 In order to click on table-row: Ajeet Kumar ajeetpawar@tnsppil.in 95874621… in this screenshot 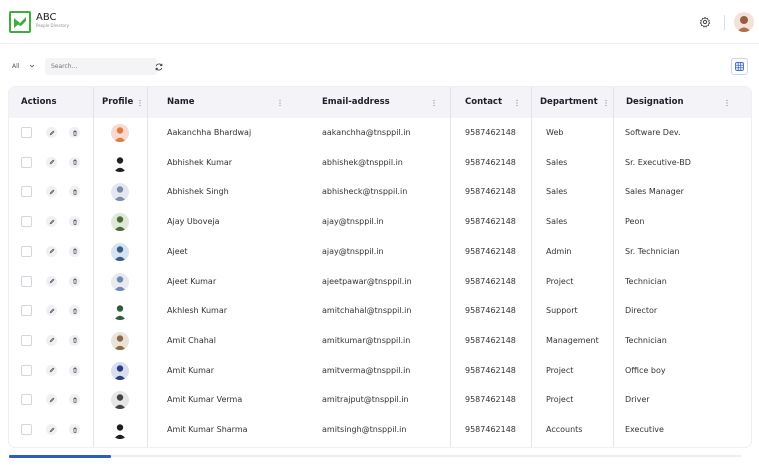, I will do `click(380, 282)`.